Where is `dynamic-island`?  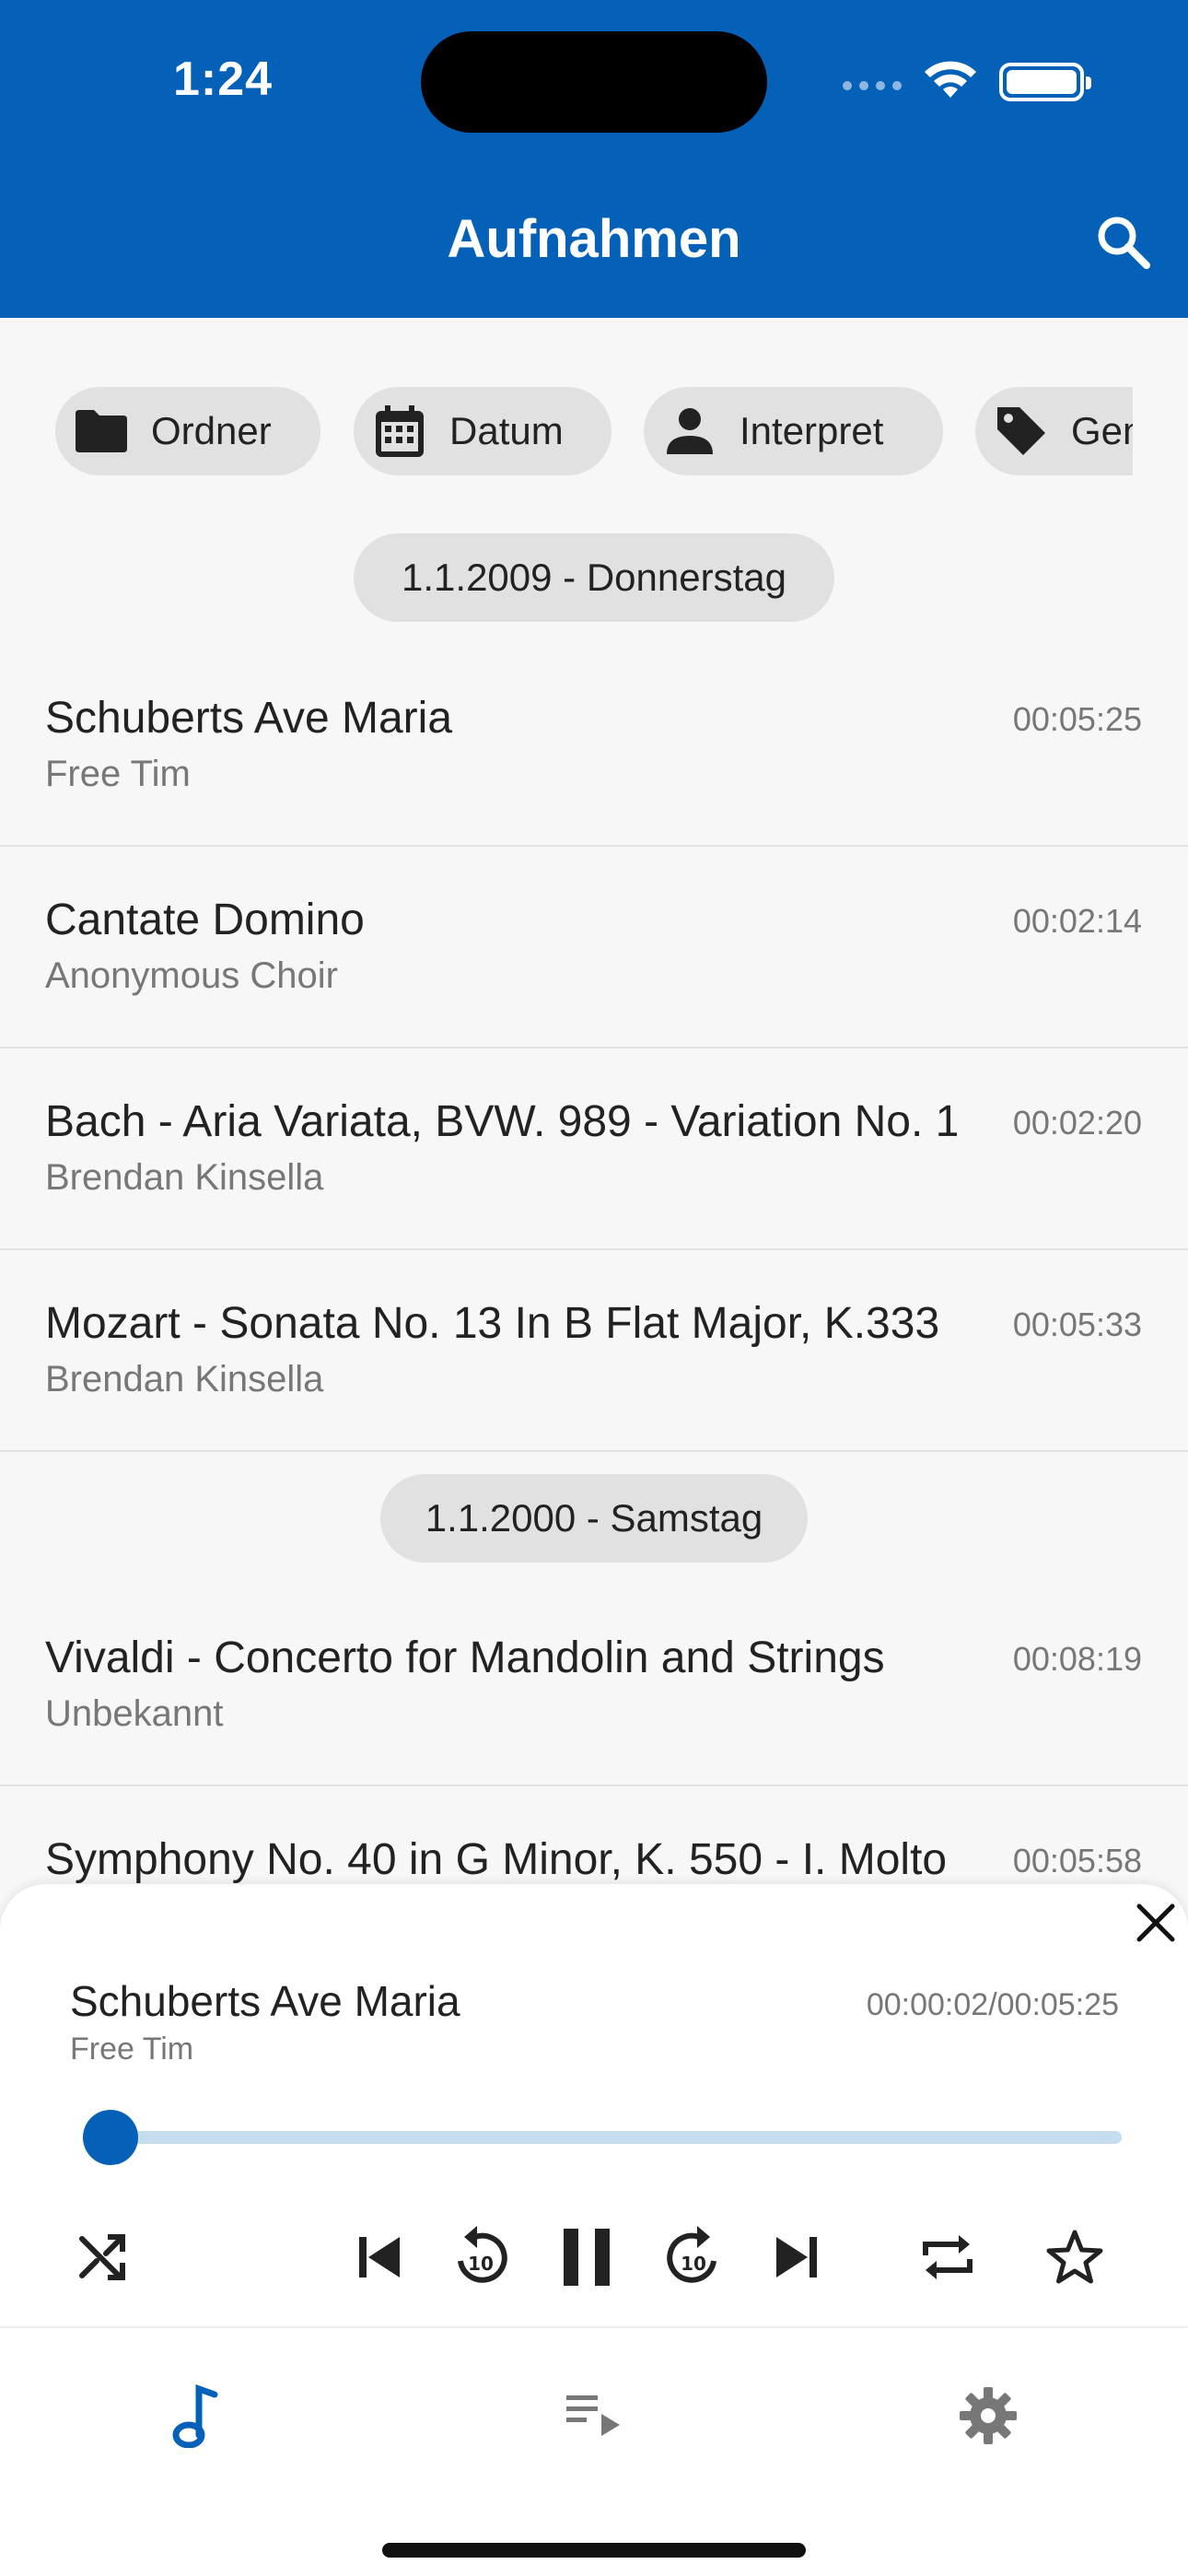
dynamic-island is located at coordinates (594, 82).